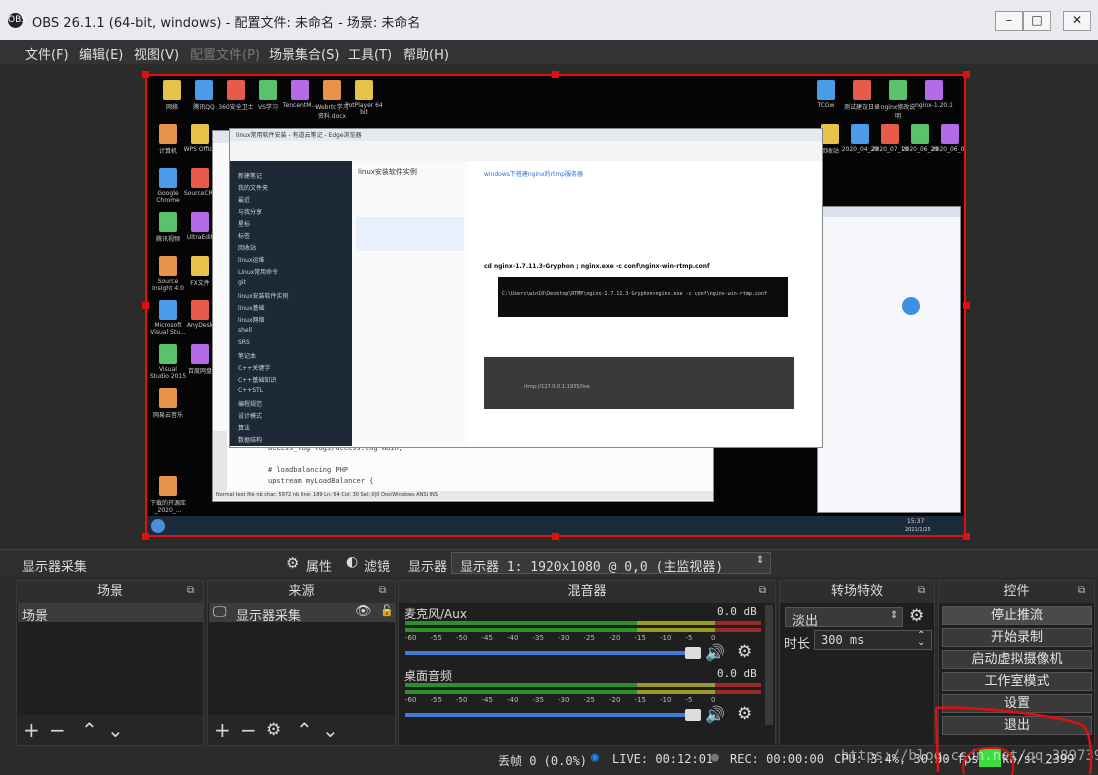  Describe the element at coordinates (966, 305) in the screenshot. I see `resize-handle-r` at that location.